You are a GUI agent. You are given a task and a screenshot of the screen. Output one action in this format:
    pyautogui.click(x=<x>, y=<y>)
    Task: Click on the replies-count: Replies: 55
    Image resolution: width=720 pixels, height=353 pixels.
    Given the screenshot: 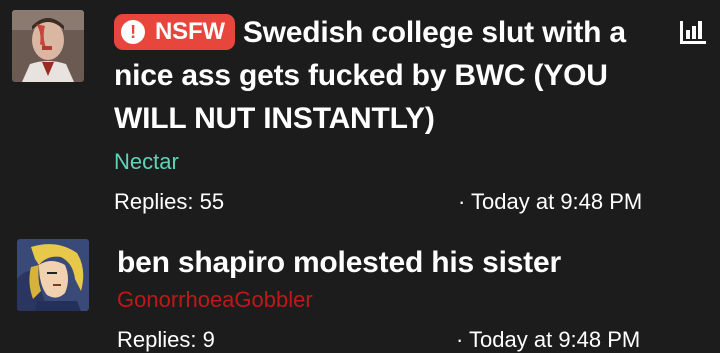 What is the action you would take?
    pyautogui.click(x=169, y=201)
    